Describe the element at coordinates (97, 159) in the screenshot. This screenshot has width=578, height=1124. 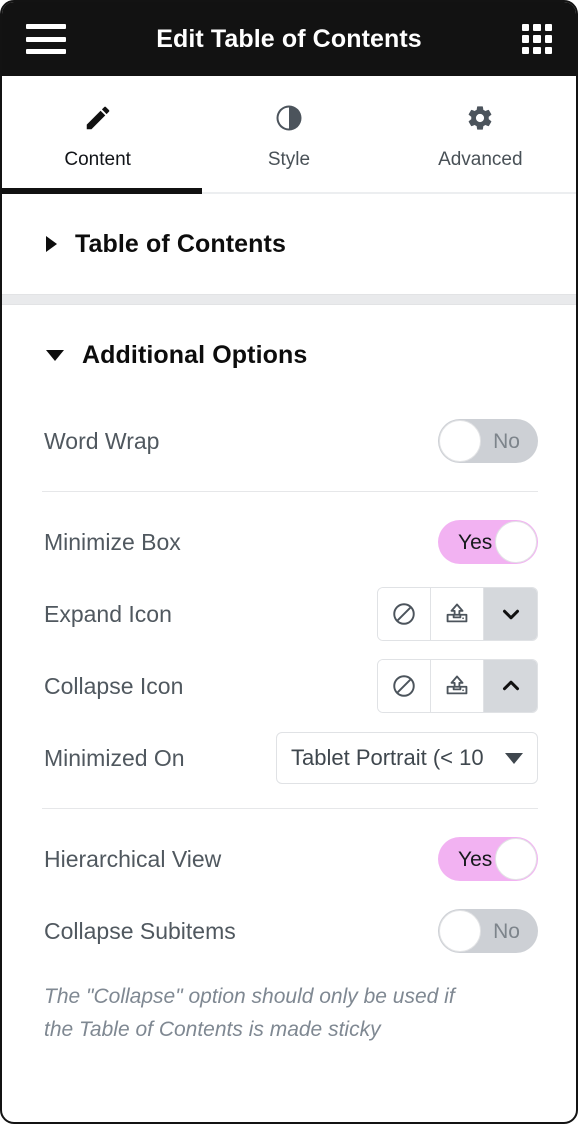
I see `tab-label: Content` at that location.